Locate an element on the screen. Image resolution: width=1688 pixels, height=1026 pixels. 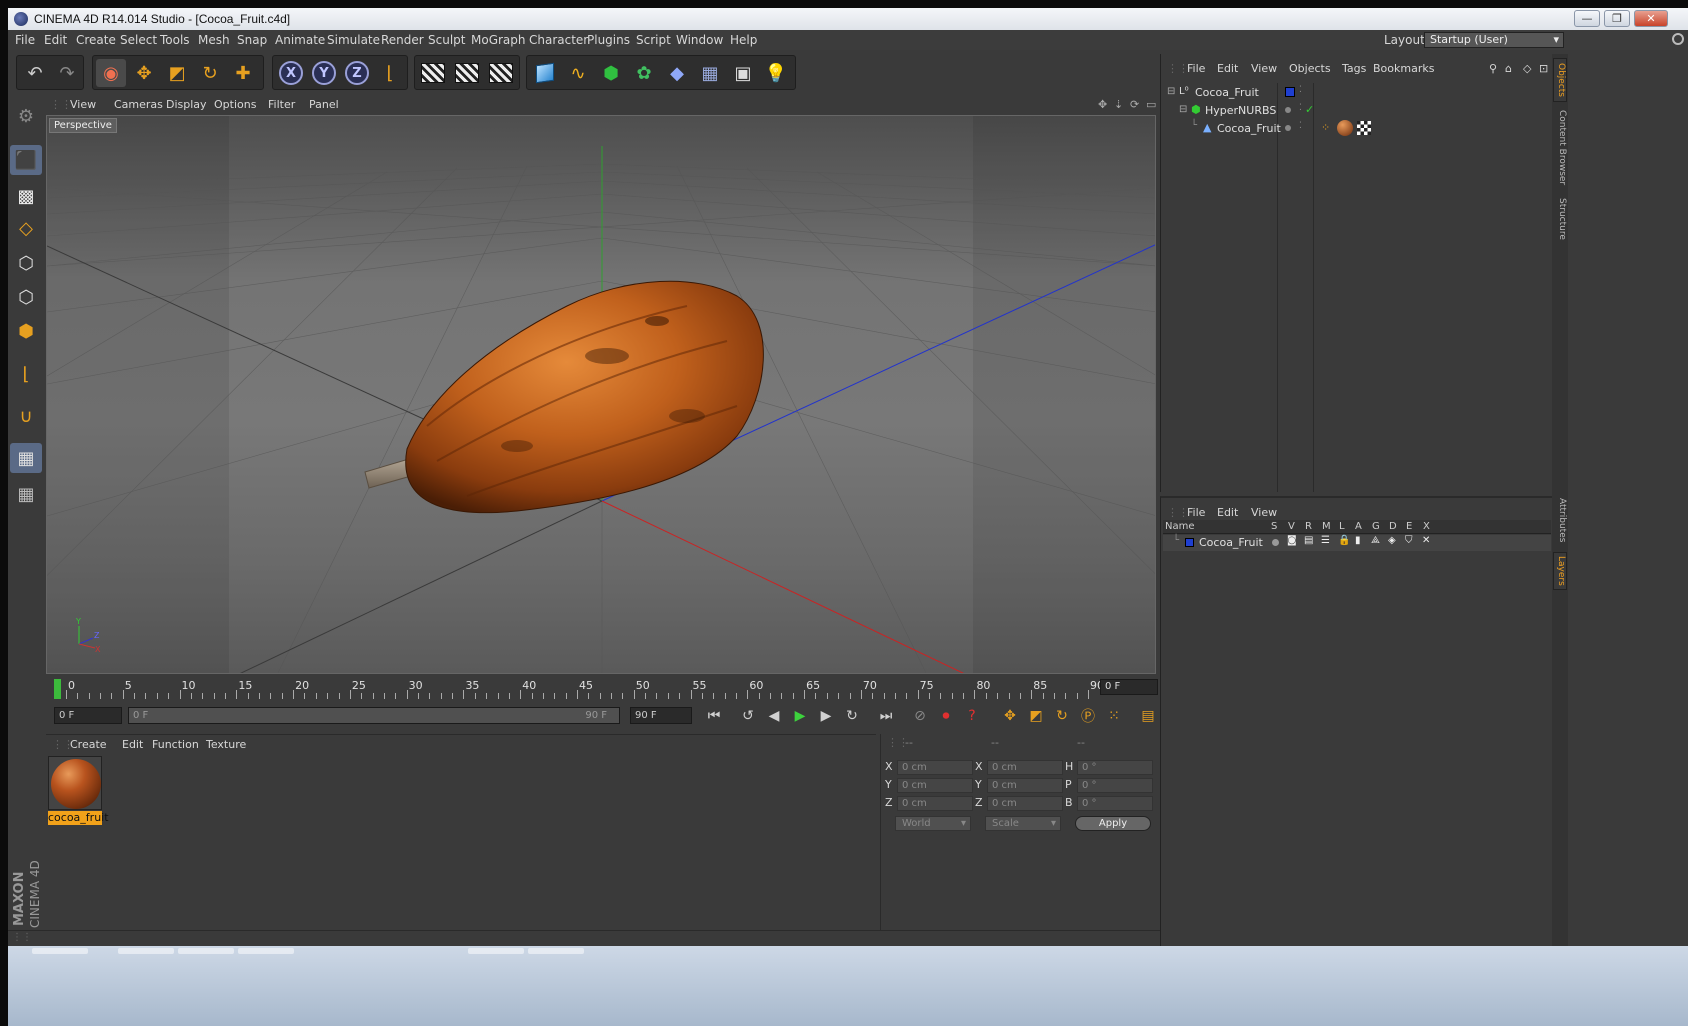
column-view: V is located at coordinates (1291, 526).